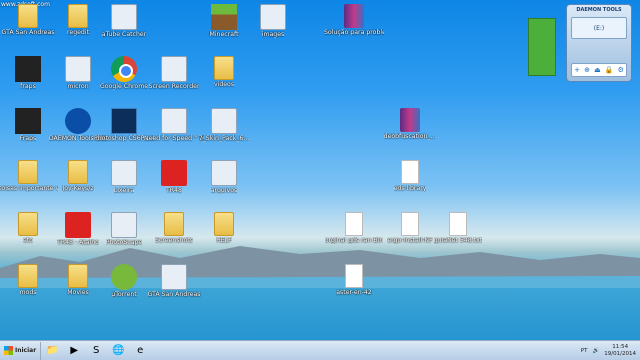 This screenshot has height=360, width=640. I want to click on desktop-icon: TR48, so click(174, 177).